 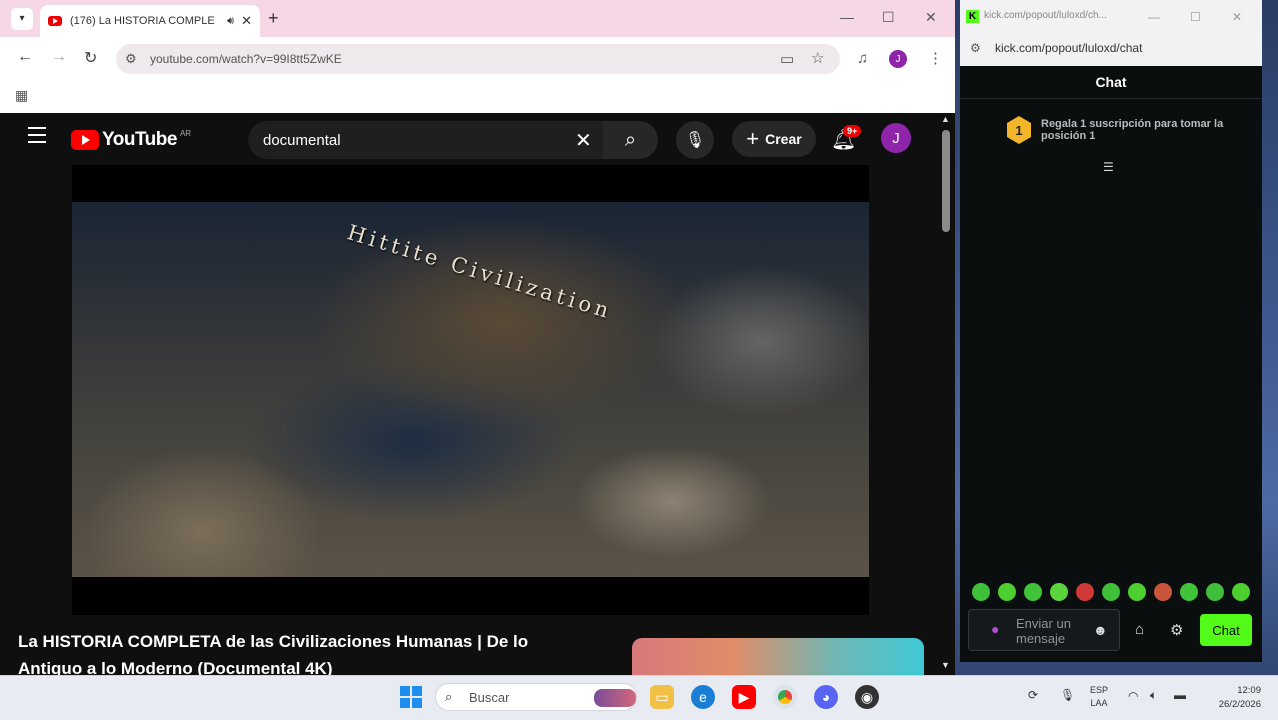 What do you see at coordinates (1153, 695) in the screenshot?
I see `volume-icon: 🔈︎` at bounding box center [1153, 695].